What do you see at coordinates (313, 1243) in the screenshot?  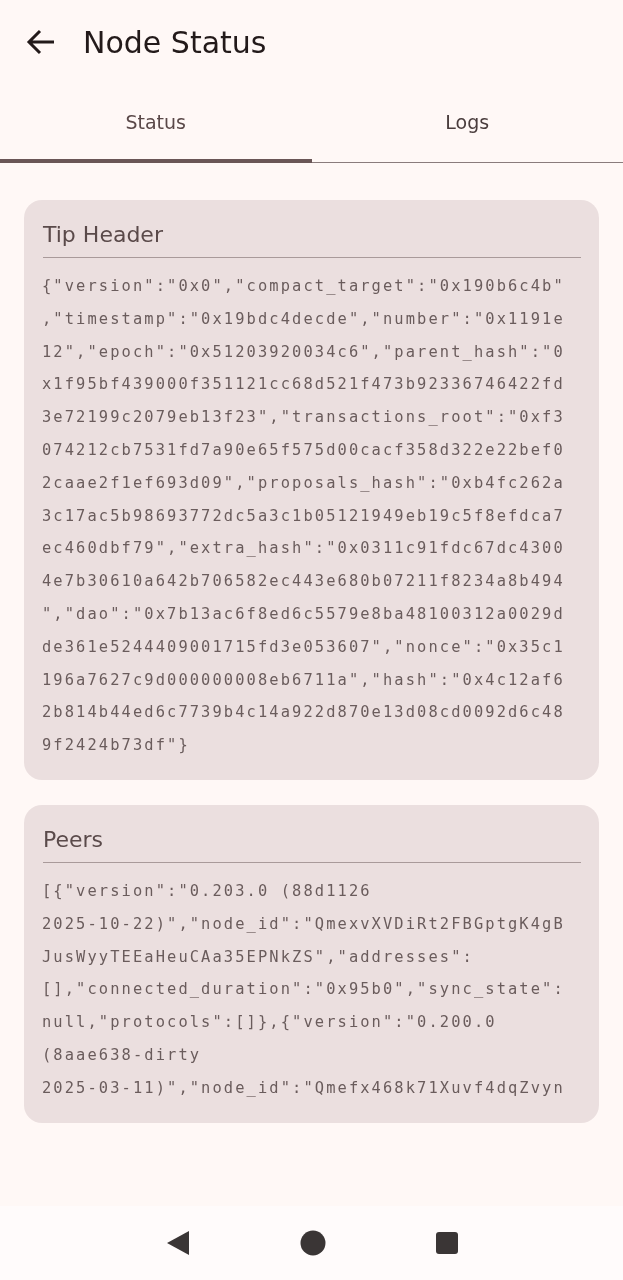 I see `home-nav-icon` at bounding box center [313, 1243].